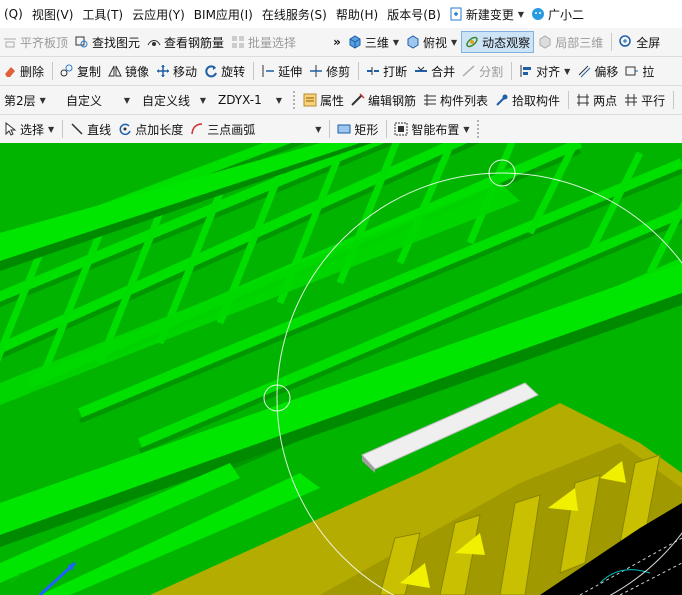 The width and height of the screenshot is (682, 595). I want to click on rotate-label: 旋转, so click(233, 71).